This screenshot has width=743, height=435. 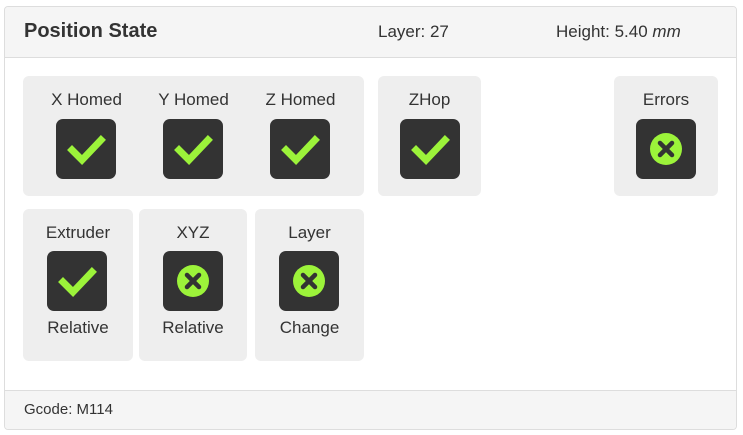 I want to click on layer-change-label-bottom: Change, so click(x=309, y=327).